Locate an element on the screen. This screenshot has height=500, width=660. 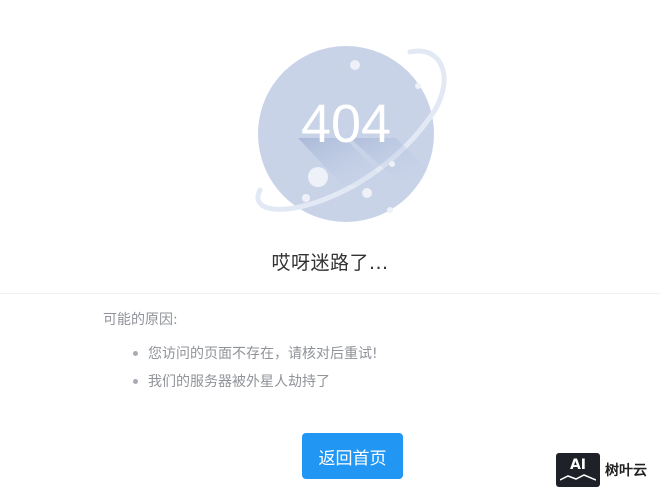
reasons-list: 您访问的页面不存在，请核对后重试! 我们的服务器被外星人劫持了 is located at coordinates (254, 367).